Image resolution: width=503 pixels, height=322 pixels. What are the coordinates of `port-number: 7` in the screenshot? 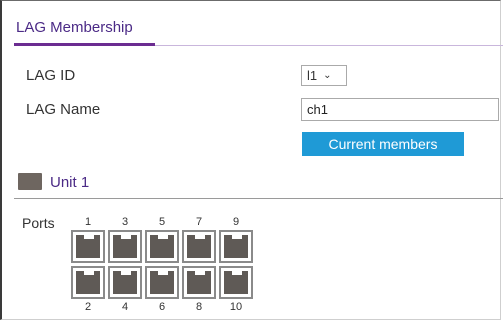 It's located at (199, 222).